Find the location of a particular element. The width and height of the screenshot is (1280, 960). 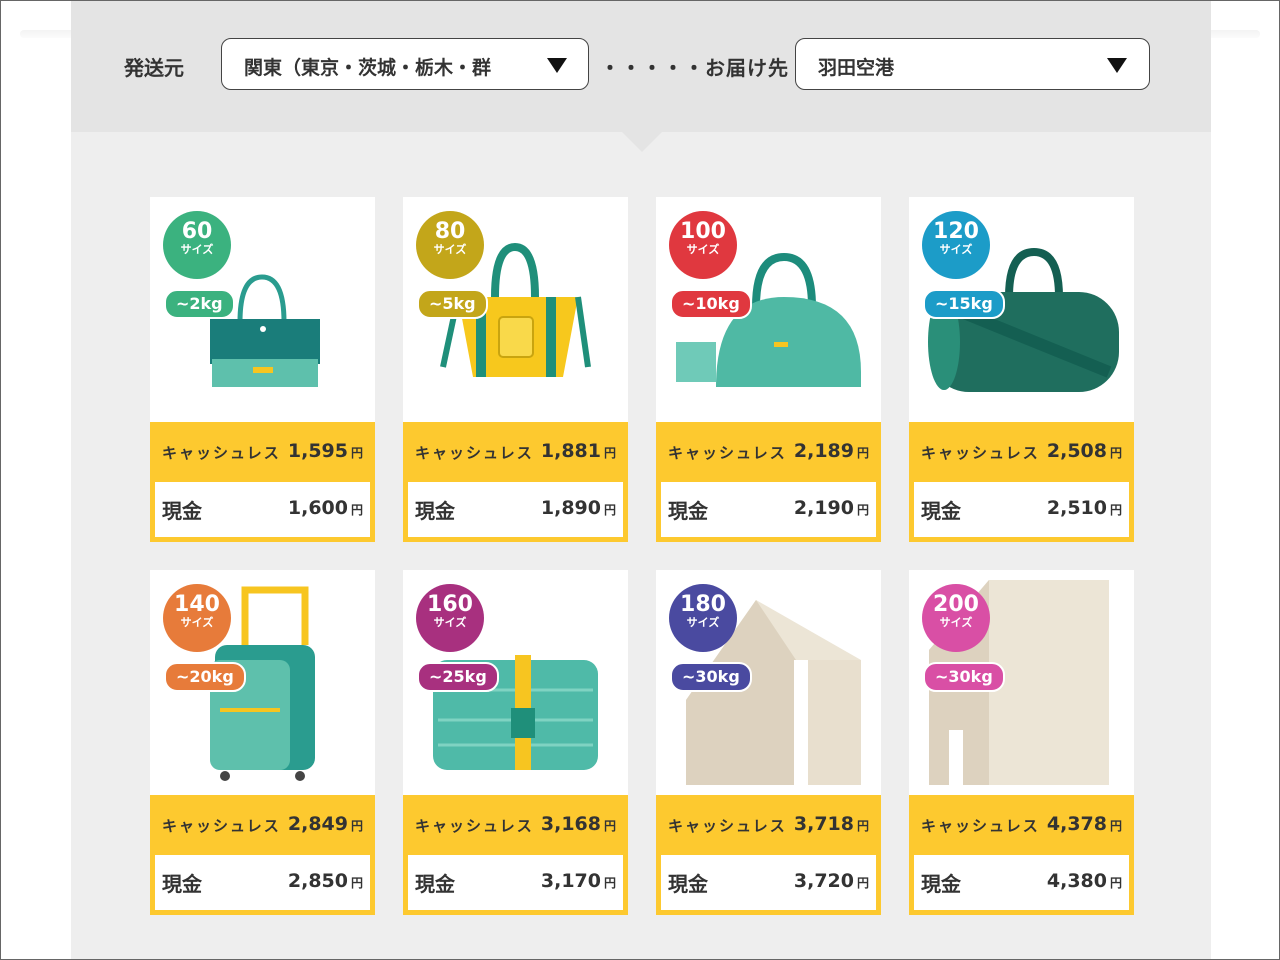

cash-row: 現金 3,720 円 is located at coordinates (768, 882).